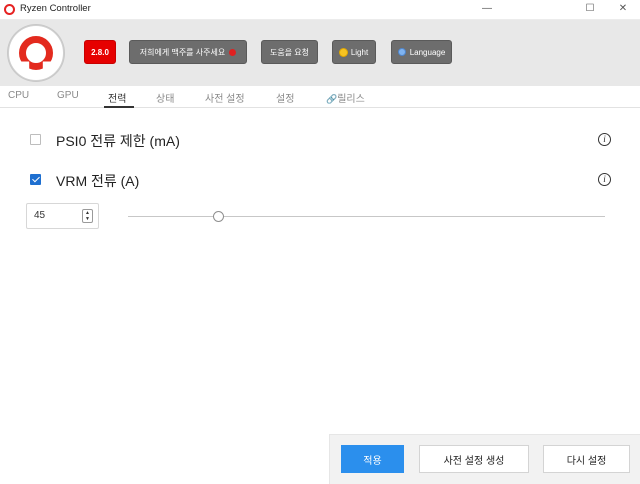 The height and width of the screenshot is (484, 640). I want to click on version-button: 2.8.0, so click(100, 52).